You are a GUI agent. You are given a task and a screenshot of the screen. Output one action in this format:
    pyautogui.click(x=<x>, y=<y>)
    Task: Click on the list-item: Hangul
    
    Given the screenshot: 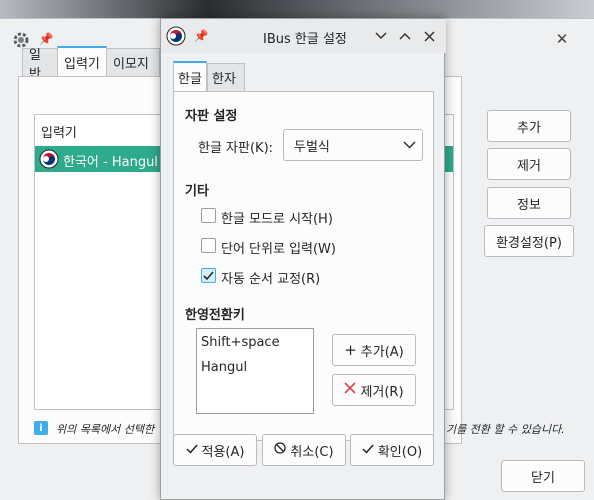 What is the action you would take?
    pyautogui.click(x=224, y=367)
    